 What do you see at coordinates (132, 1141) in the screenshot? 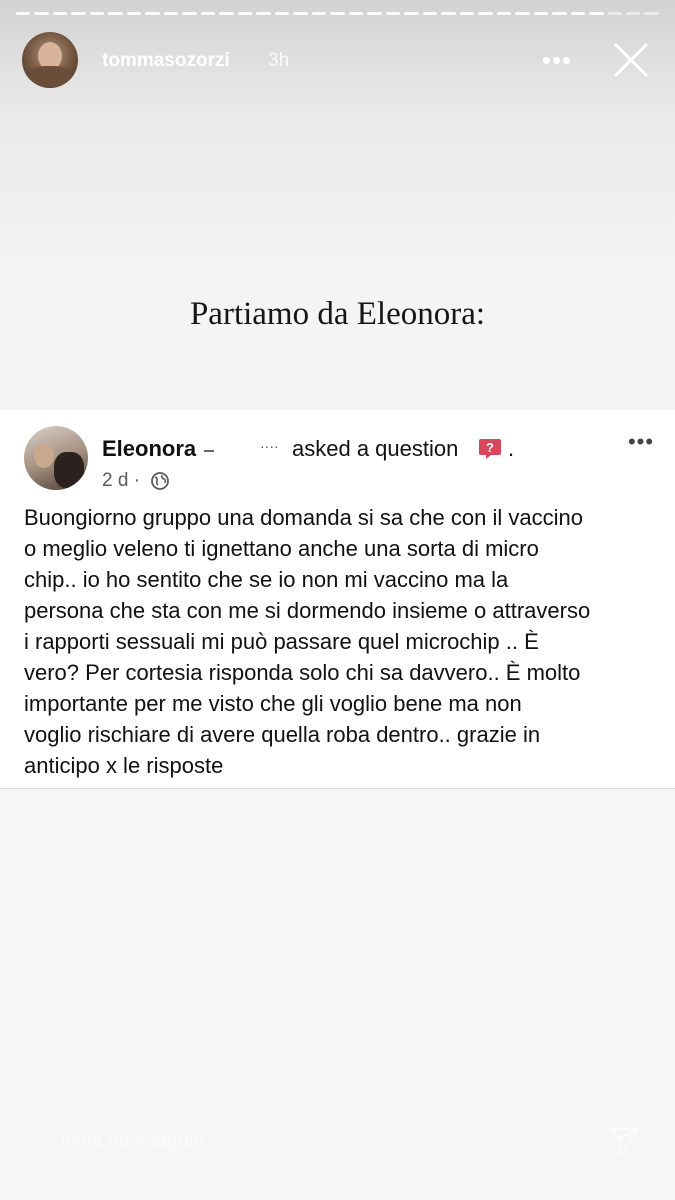
I see `send-message-input: Invia messaggio` at bounding box center [132, 1141].